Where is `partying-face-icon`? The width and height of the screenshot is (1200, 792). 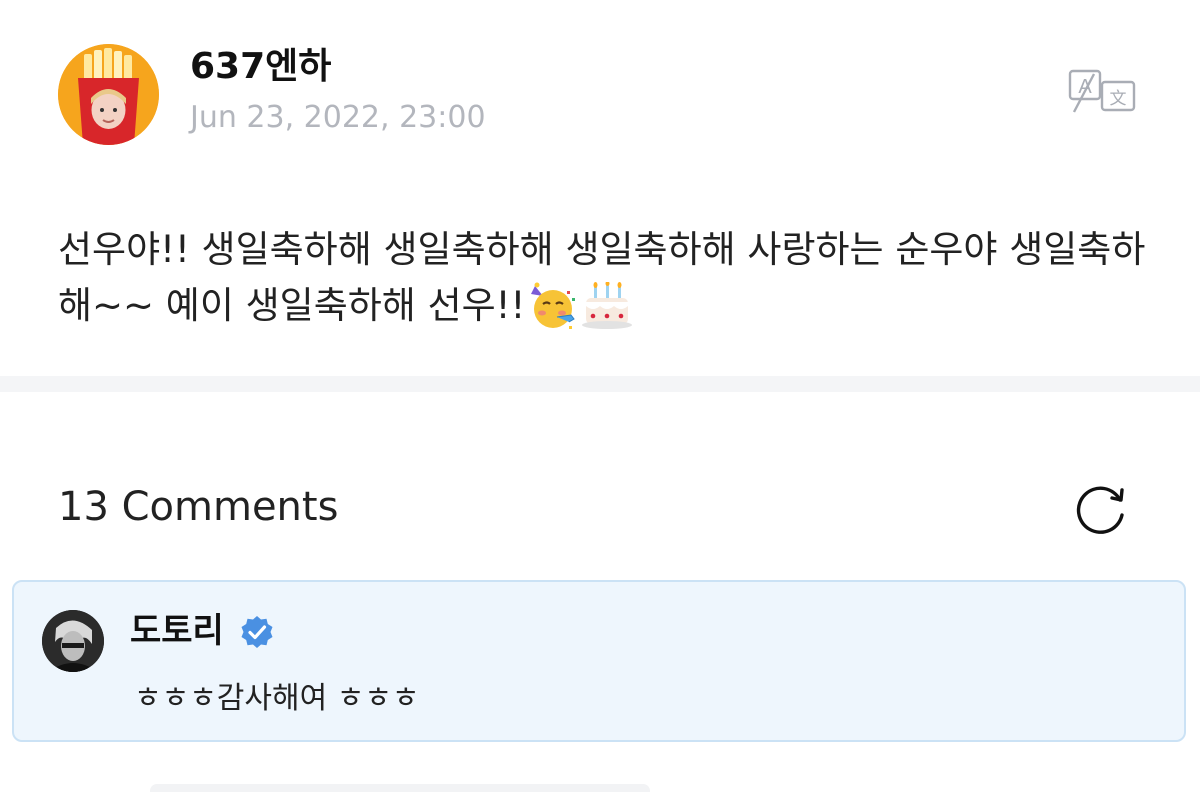
partying-face-icon is located at coordinates (553, 314).